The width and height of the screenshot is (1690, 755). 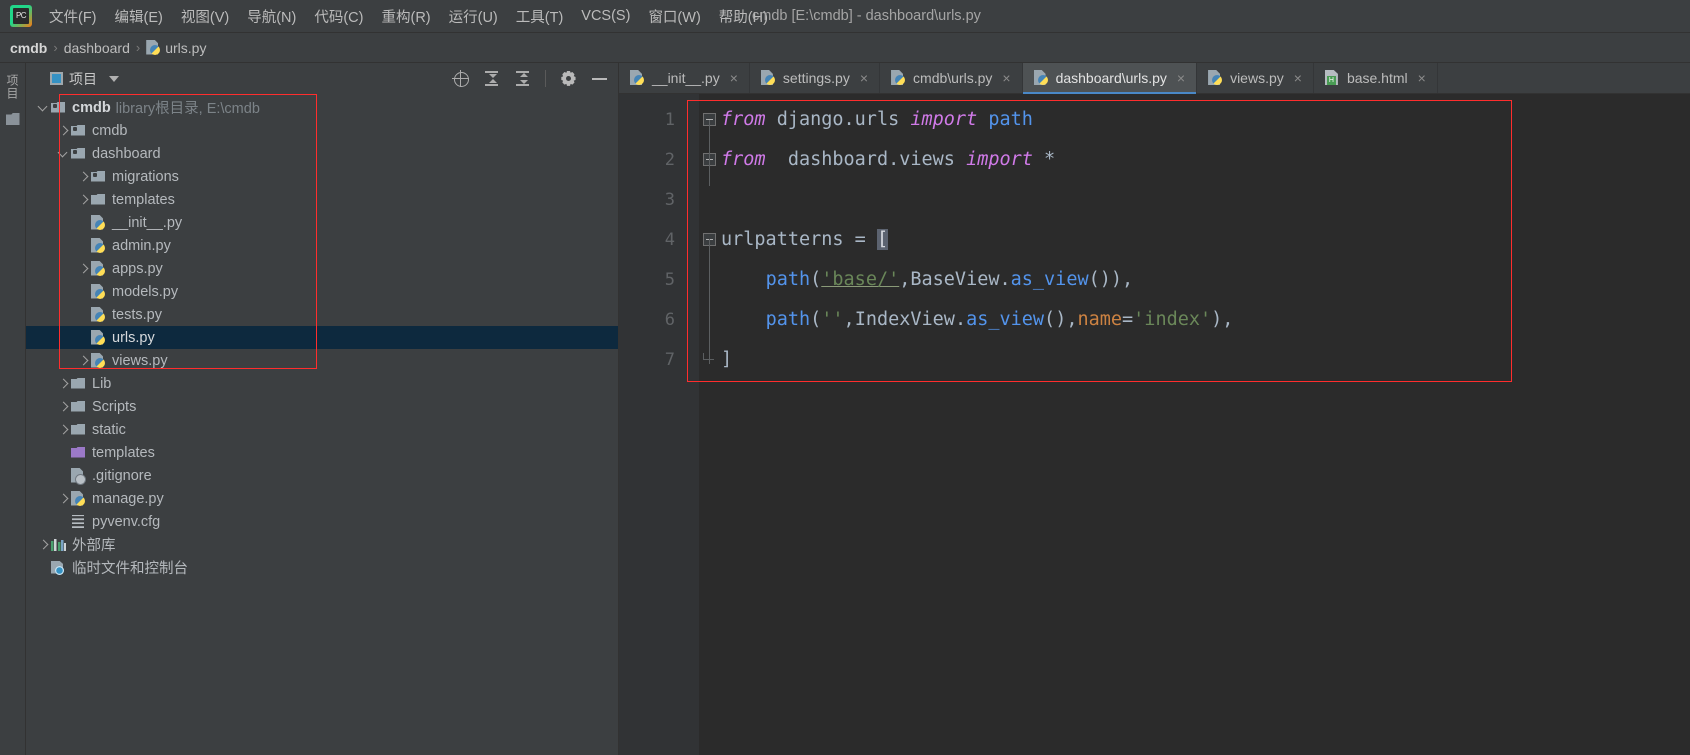 What do you see at coordinates (58, 545) in the screenshot?
I see `external-libraries-icon` at bounding box center [58, 545].